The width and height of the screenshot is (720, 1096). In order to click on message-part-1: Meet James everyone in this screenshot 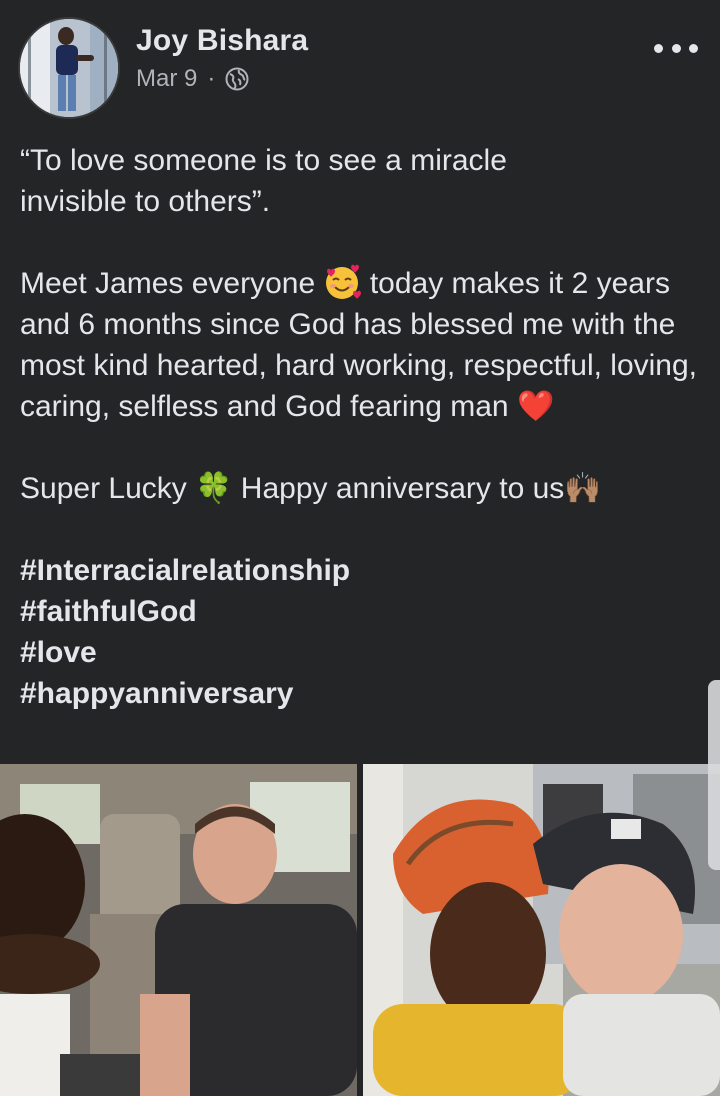, I will do `click(168, 283)`.